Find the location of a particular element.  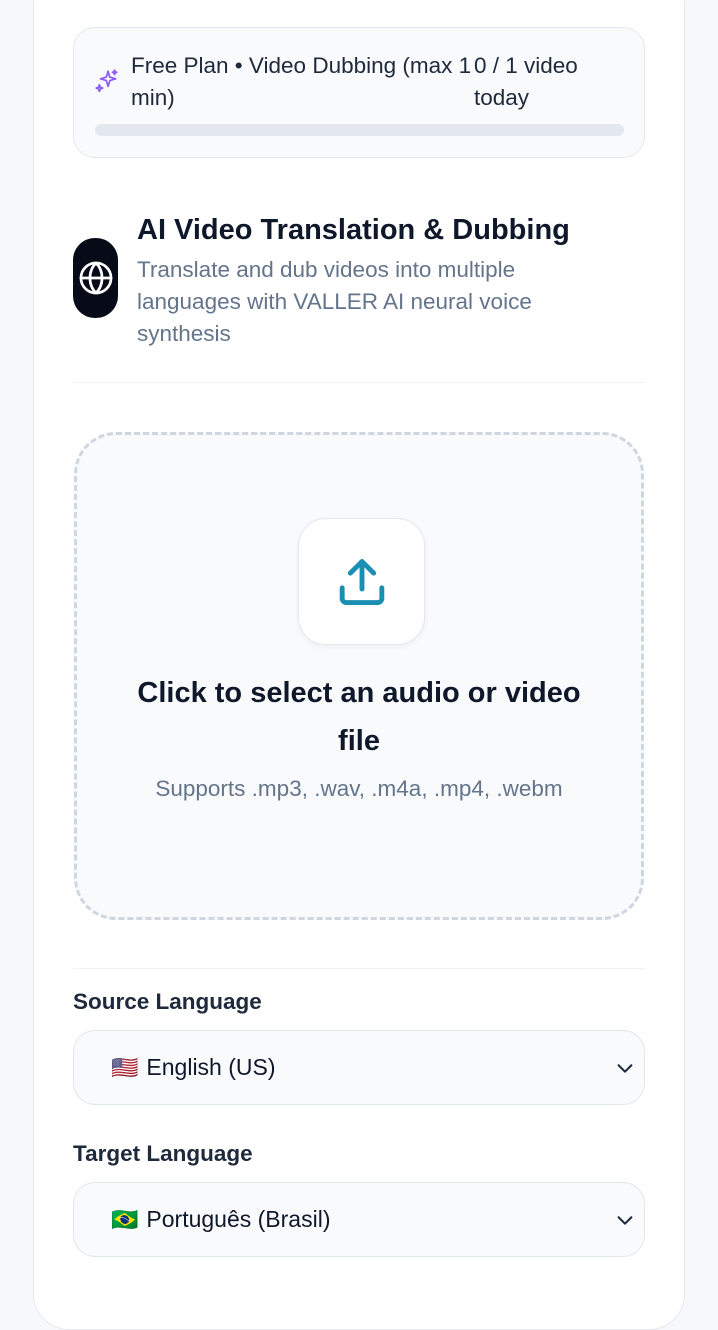

upload-instruction: Click to select an audio or video file is located at coordinates (359, 717).